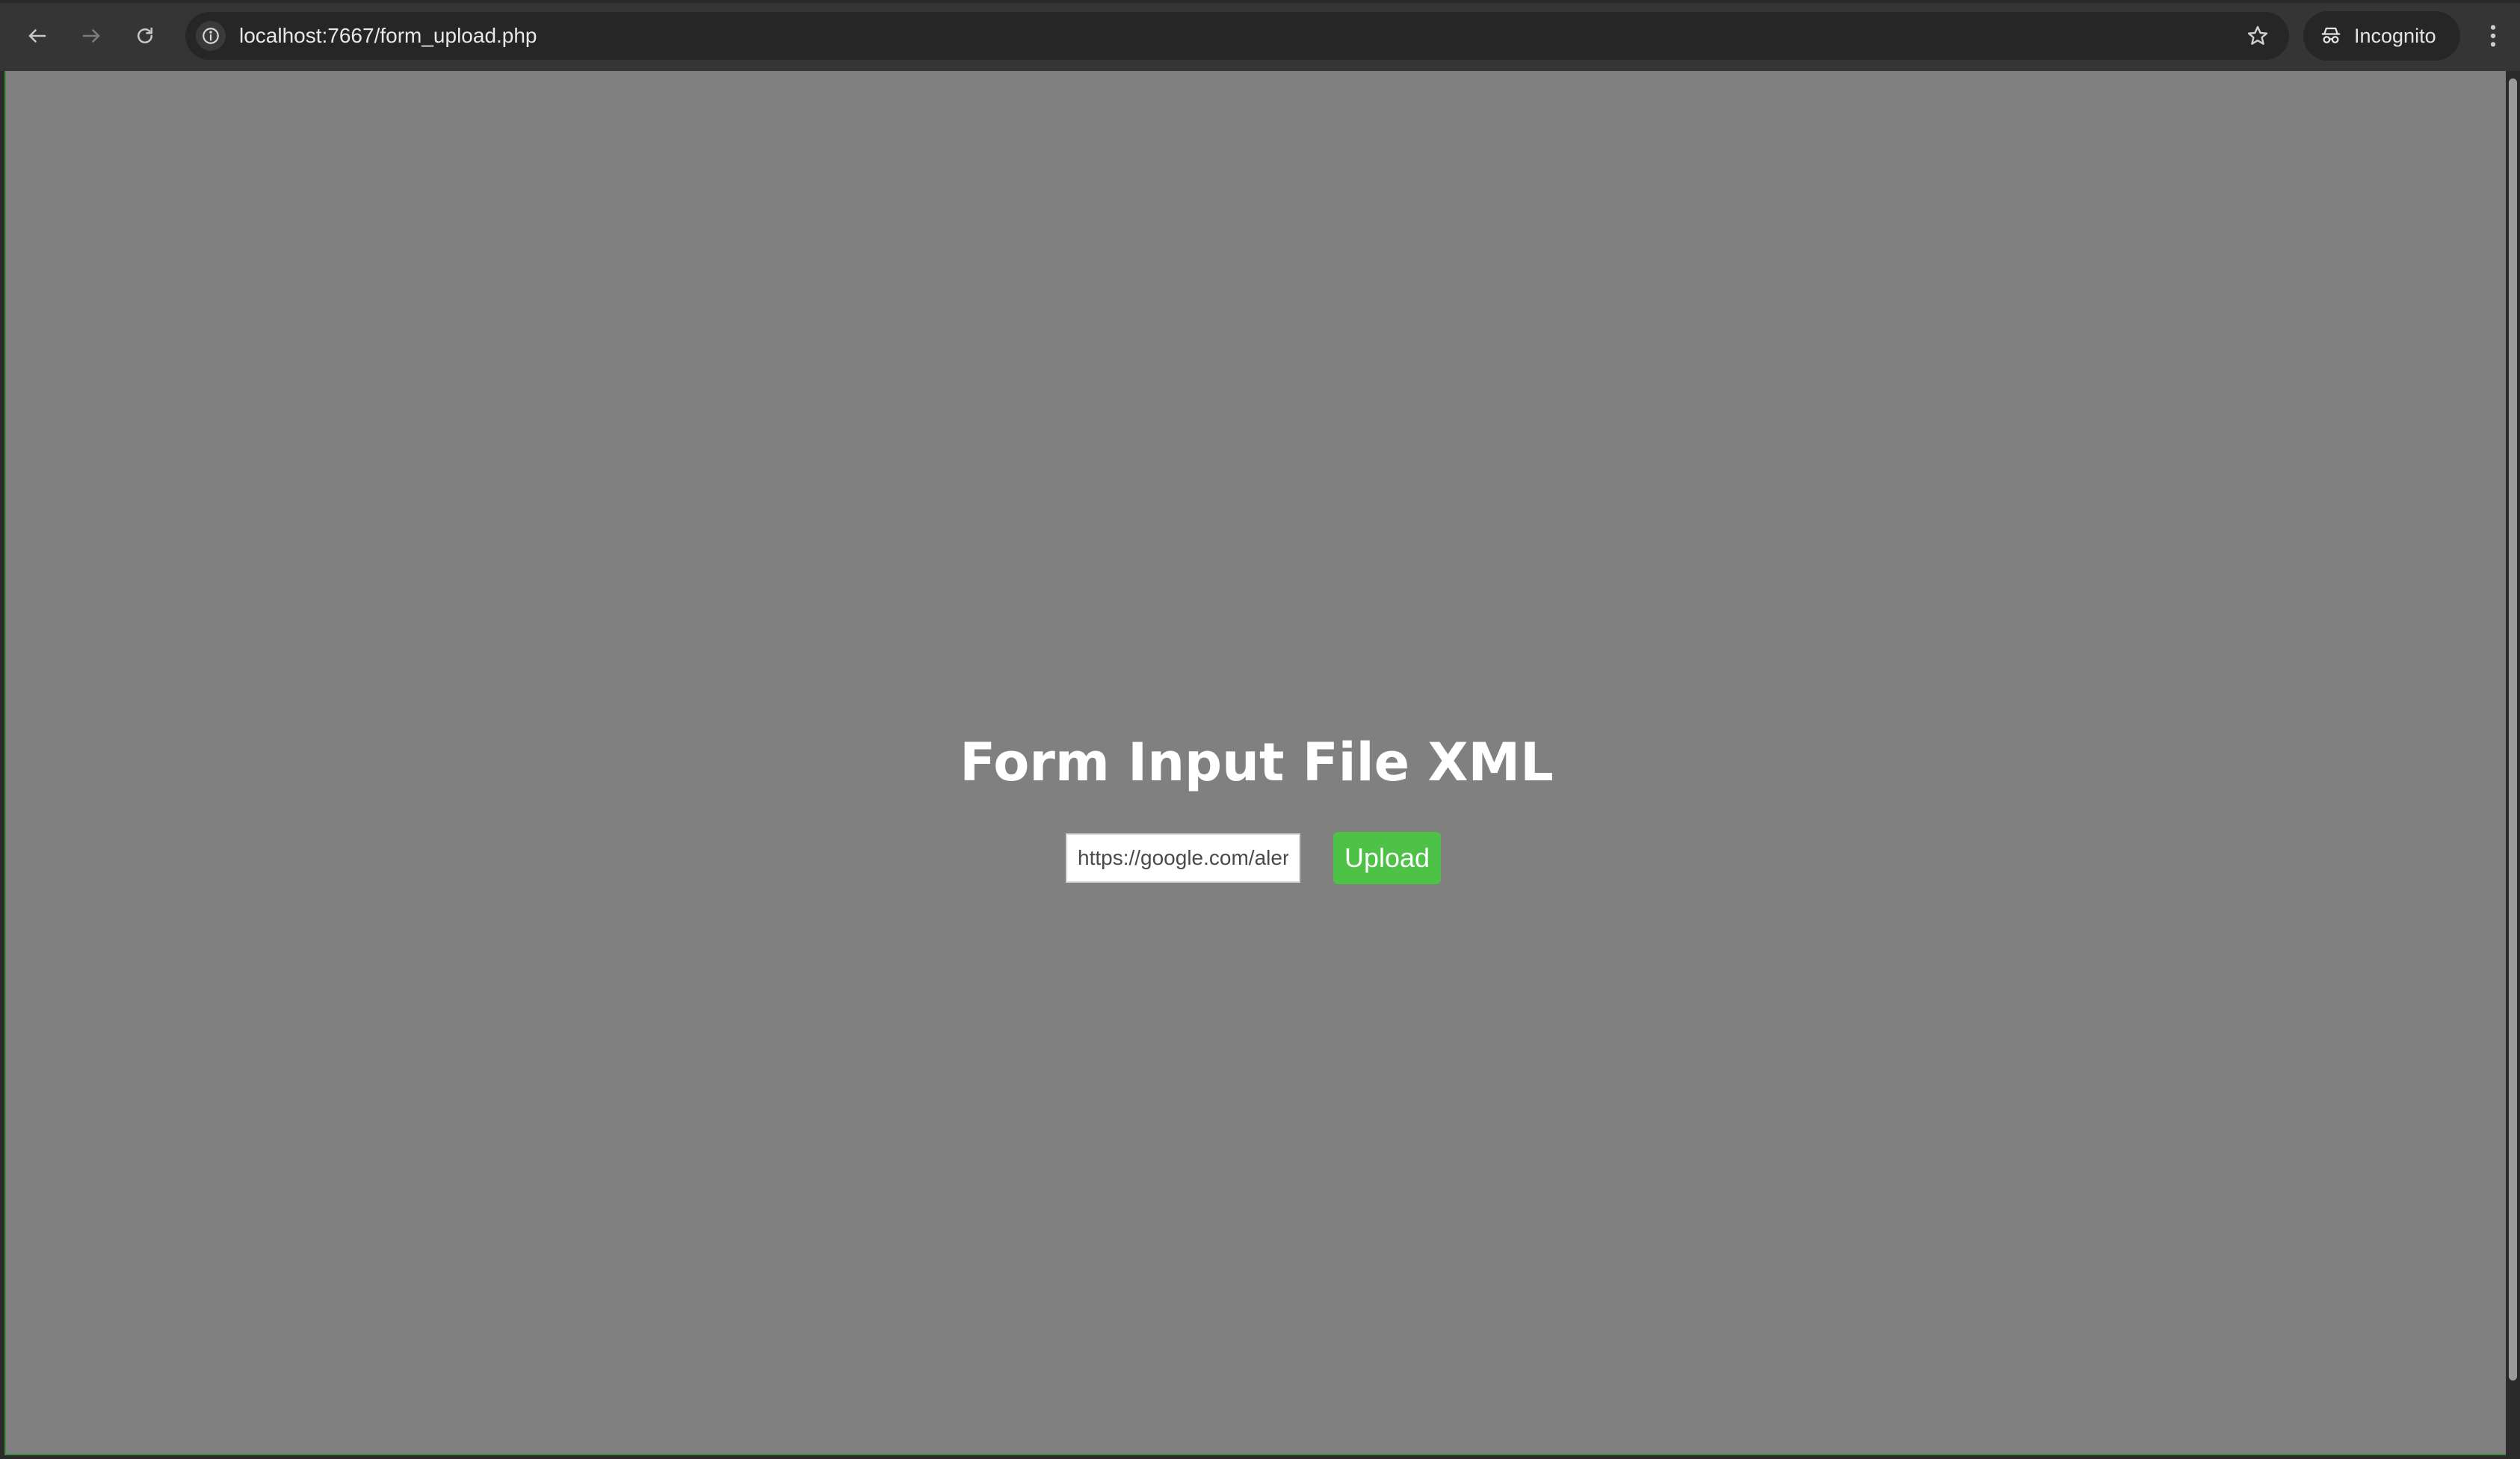  Describe the element at coordinates (1183, 858) in the screenshot. I see `url-input` at that location.